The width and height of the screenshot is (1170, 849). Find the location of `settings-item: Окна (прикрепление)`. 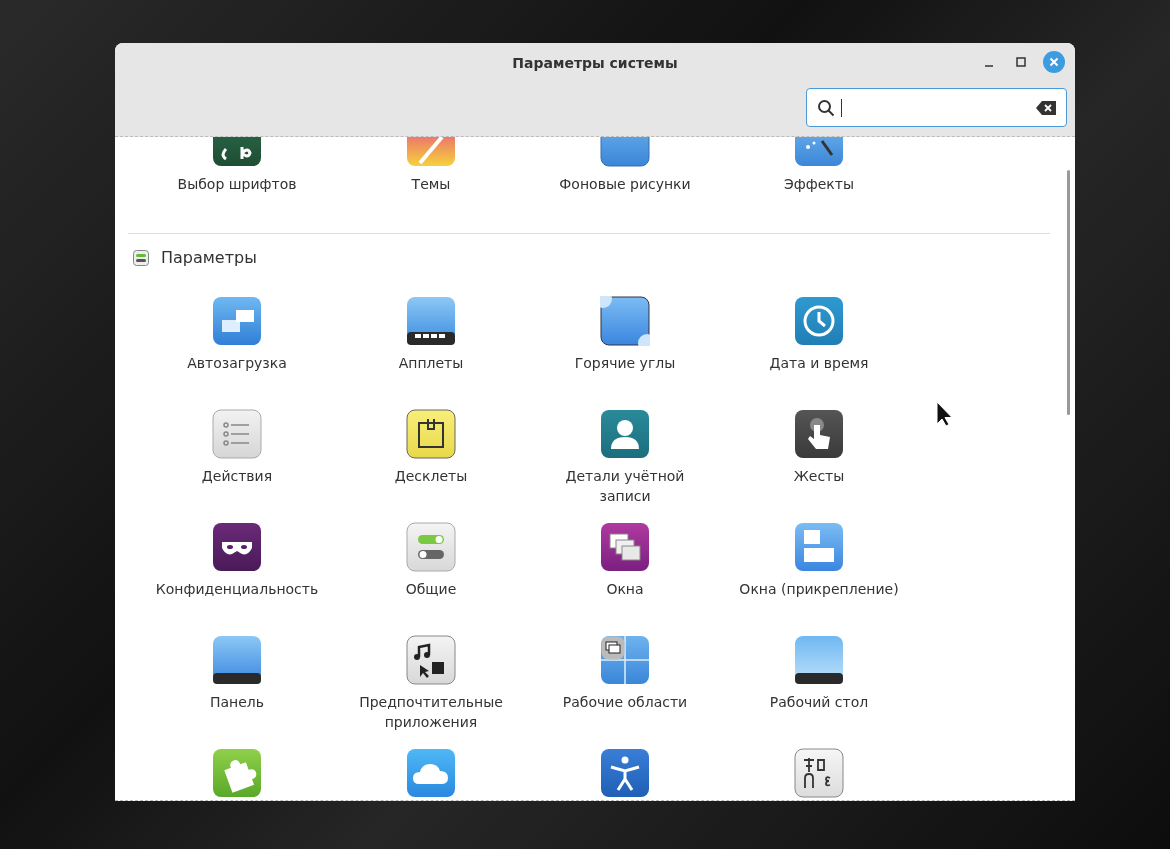

settings-item: Окна (прикрепление) is located at coordinates (819, 570).